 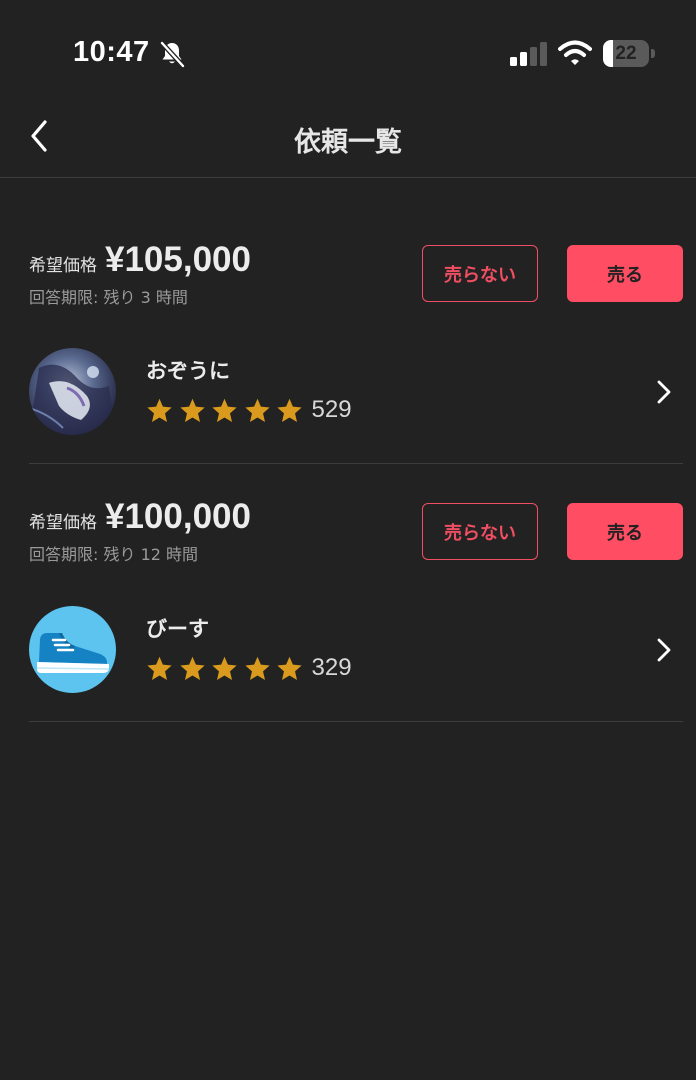 I want to click on price-line: 希望価格 ¥100,000, so click(x=140, y=517).